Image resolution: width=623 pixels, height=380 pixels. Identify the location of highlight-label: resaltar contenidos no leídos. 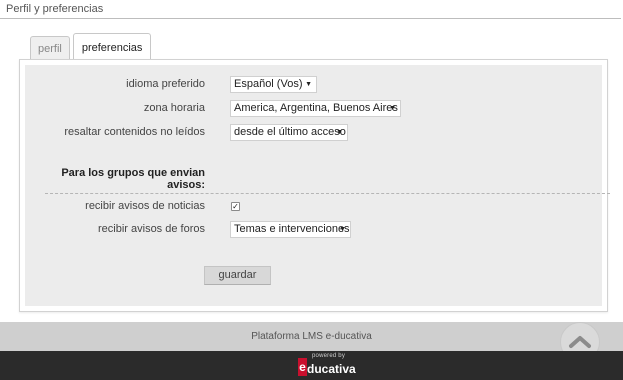
(134, 132).